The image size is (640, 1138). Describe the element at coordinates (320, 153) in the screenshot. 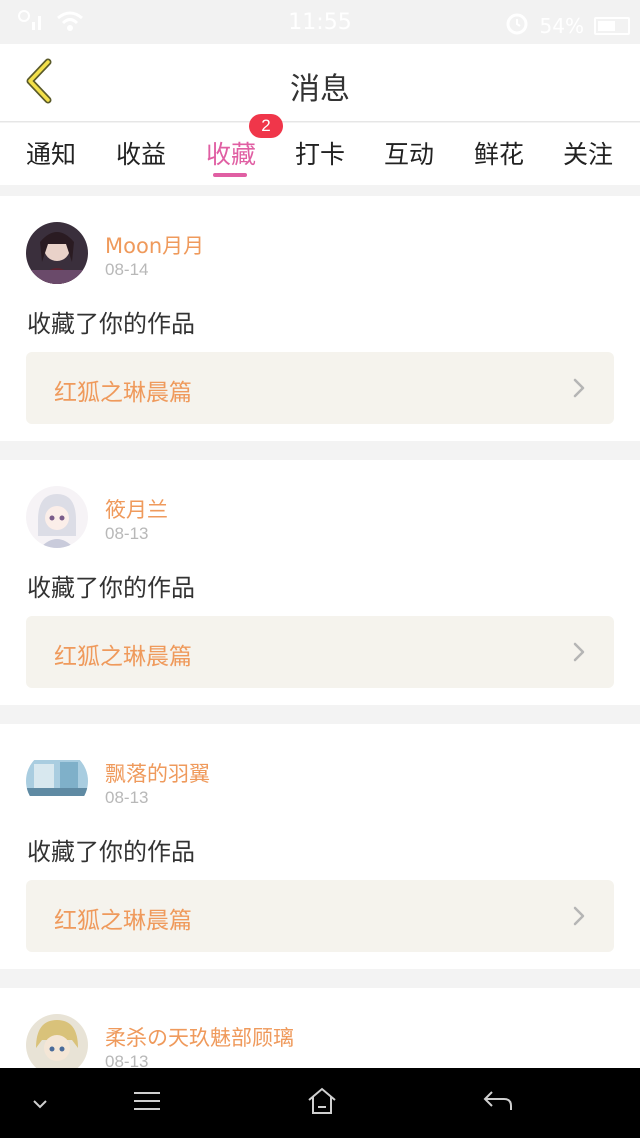

I see `tab-checkin: 打卡` at that location.